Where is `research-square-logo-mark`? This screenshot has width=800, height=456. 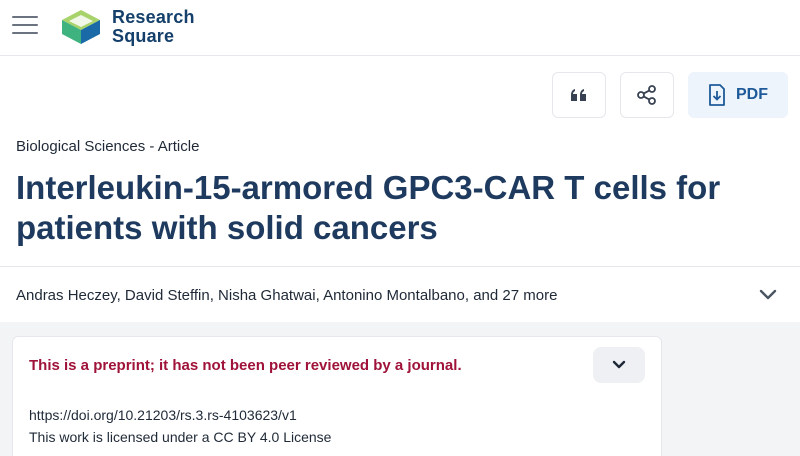 research-square-logo-mark is located at coordinates (81, 27).